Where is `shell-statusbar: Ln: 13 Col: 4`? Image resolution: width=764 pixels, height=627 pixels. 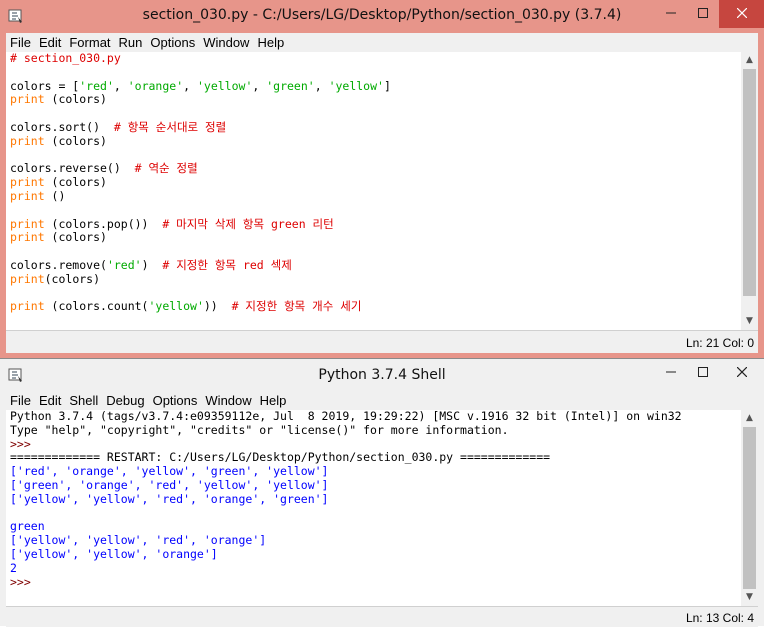
shell-statusbar: Ln: 13 Col: 4 is located at coordinates (382, 616).